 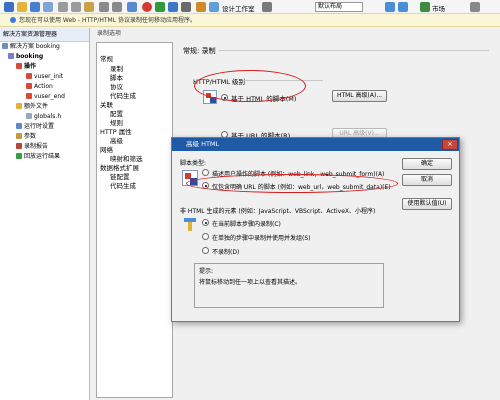 What do you see at coordinates (26, 67) in the screenshot?
I see `tree-item-actions: 操作` at bounding box center [26, 67].